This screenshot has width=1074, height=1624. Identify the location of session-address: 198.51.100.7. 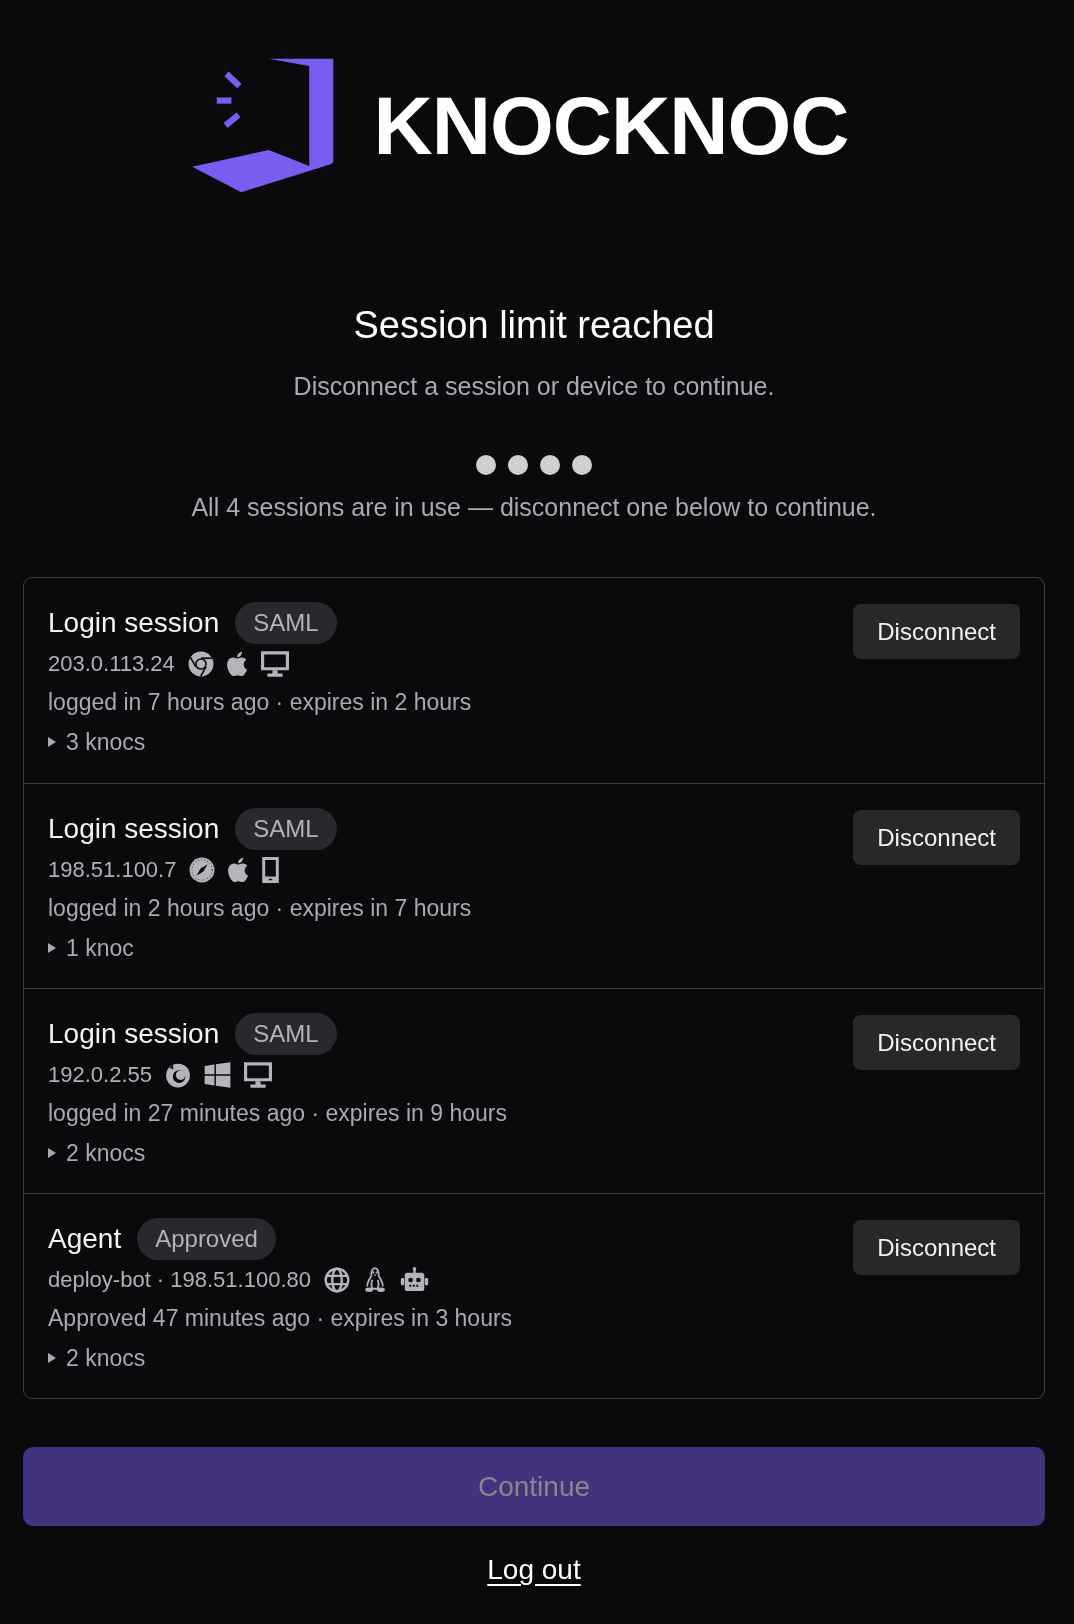
(112, 870).